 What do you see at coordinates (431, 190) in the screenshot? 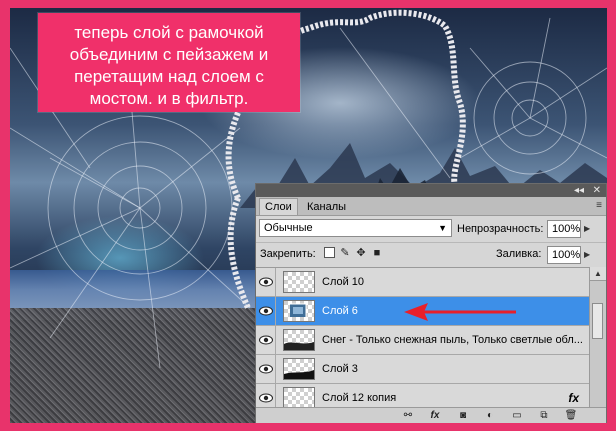
I see `panel-title-bar: ◂◂ ✕` at bounding box center [431, 190].